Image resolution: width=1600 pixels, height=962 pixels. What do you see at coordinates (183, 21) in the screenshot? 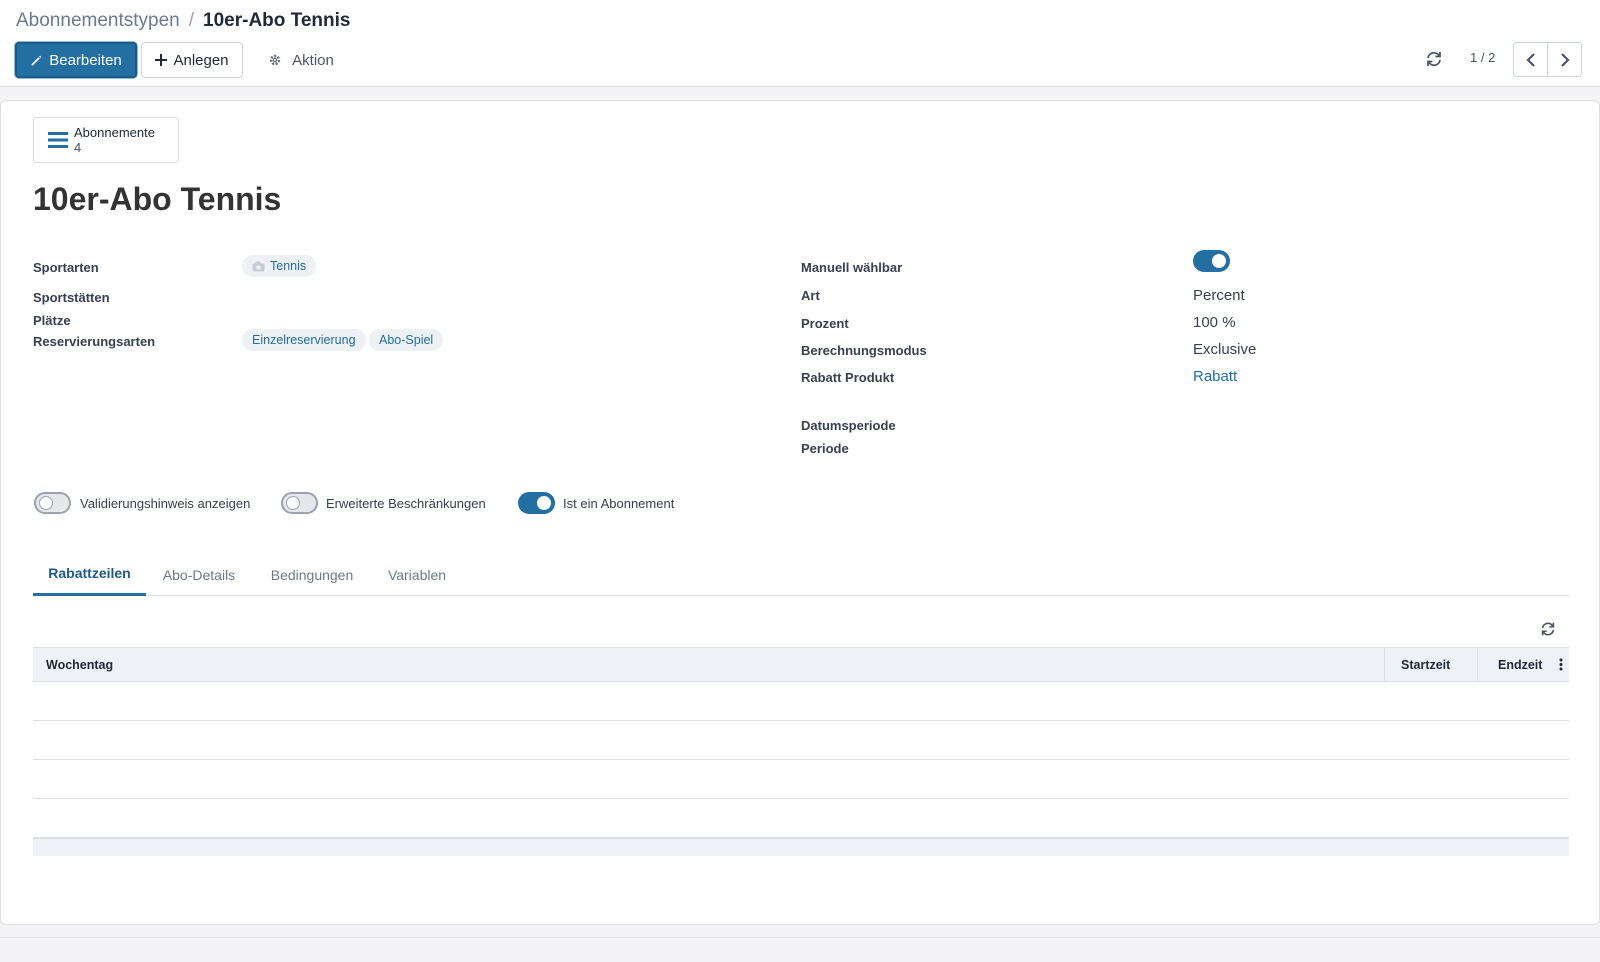
I see `breadcrumb: Abonnementstypen / 10er-Abo Tennis` at bounding box center [183, 21].